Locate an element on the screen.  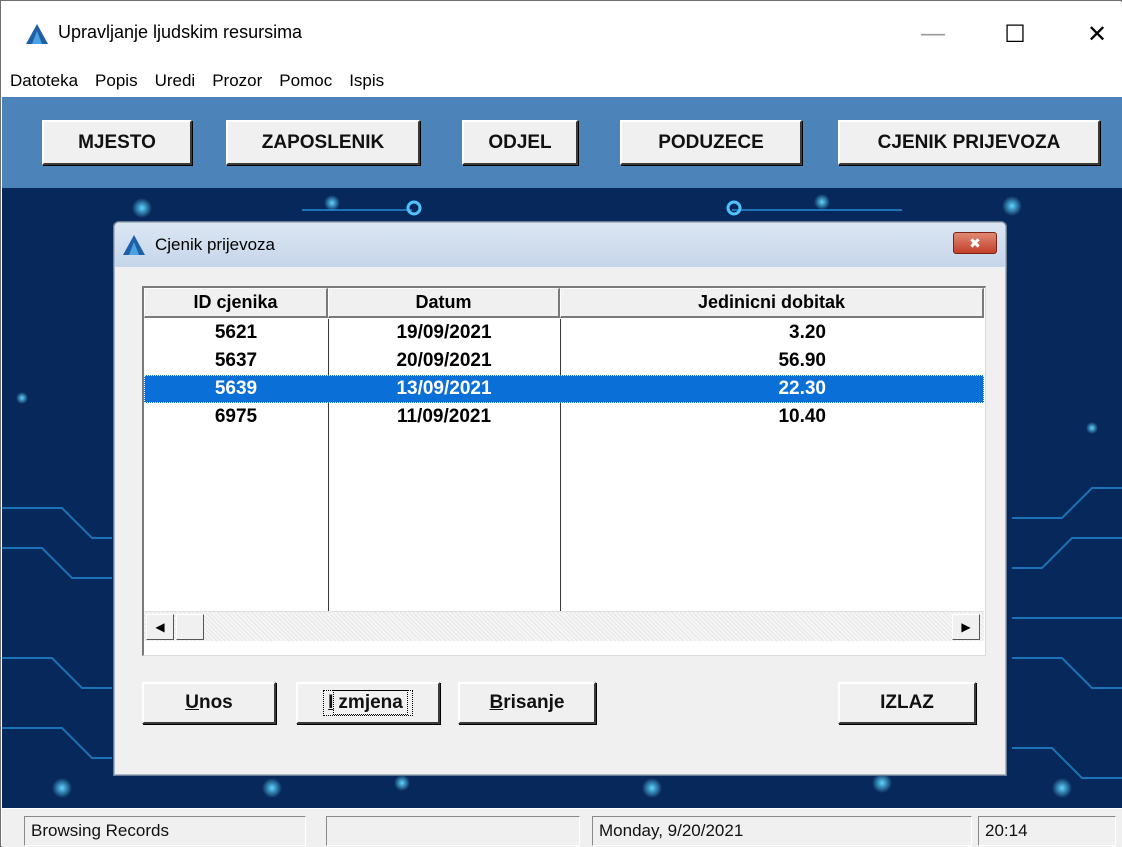
menu-pomoc: Pomoc is located at coordinates (305, 81).